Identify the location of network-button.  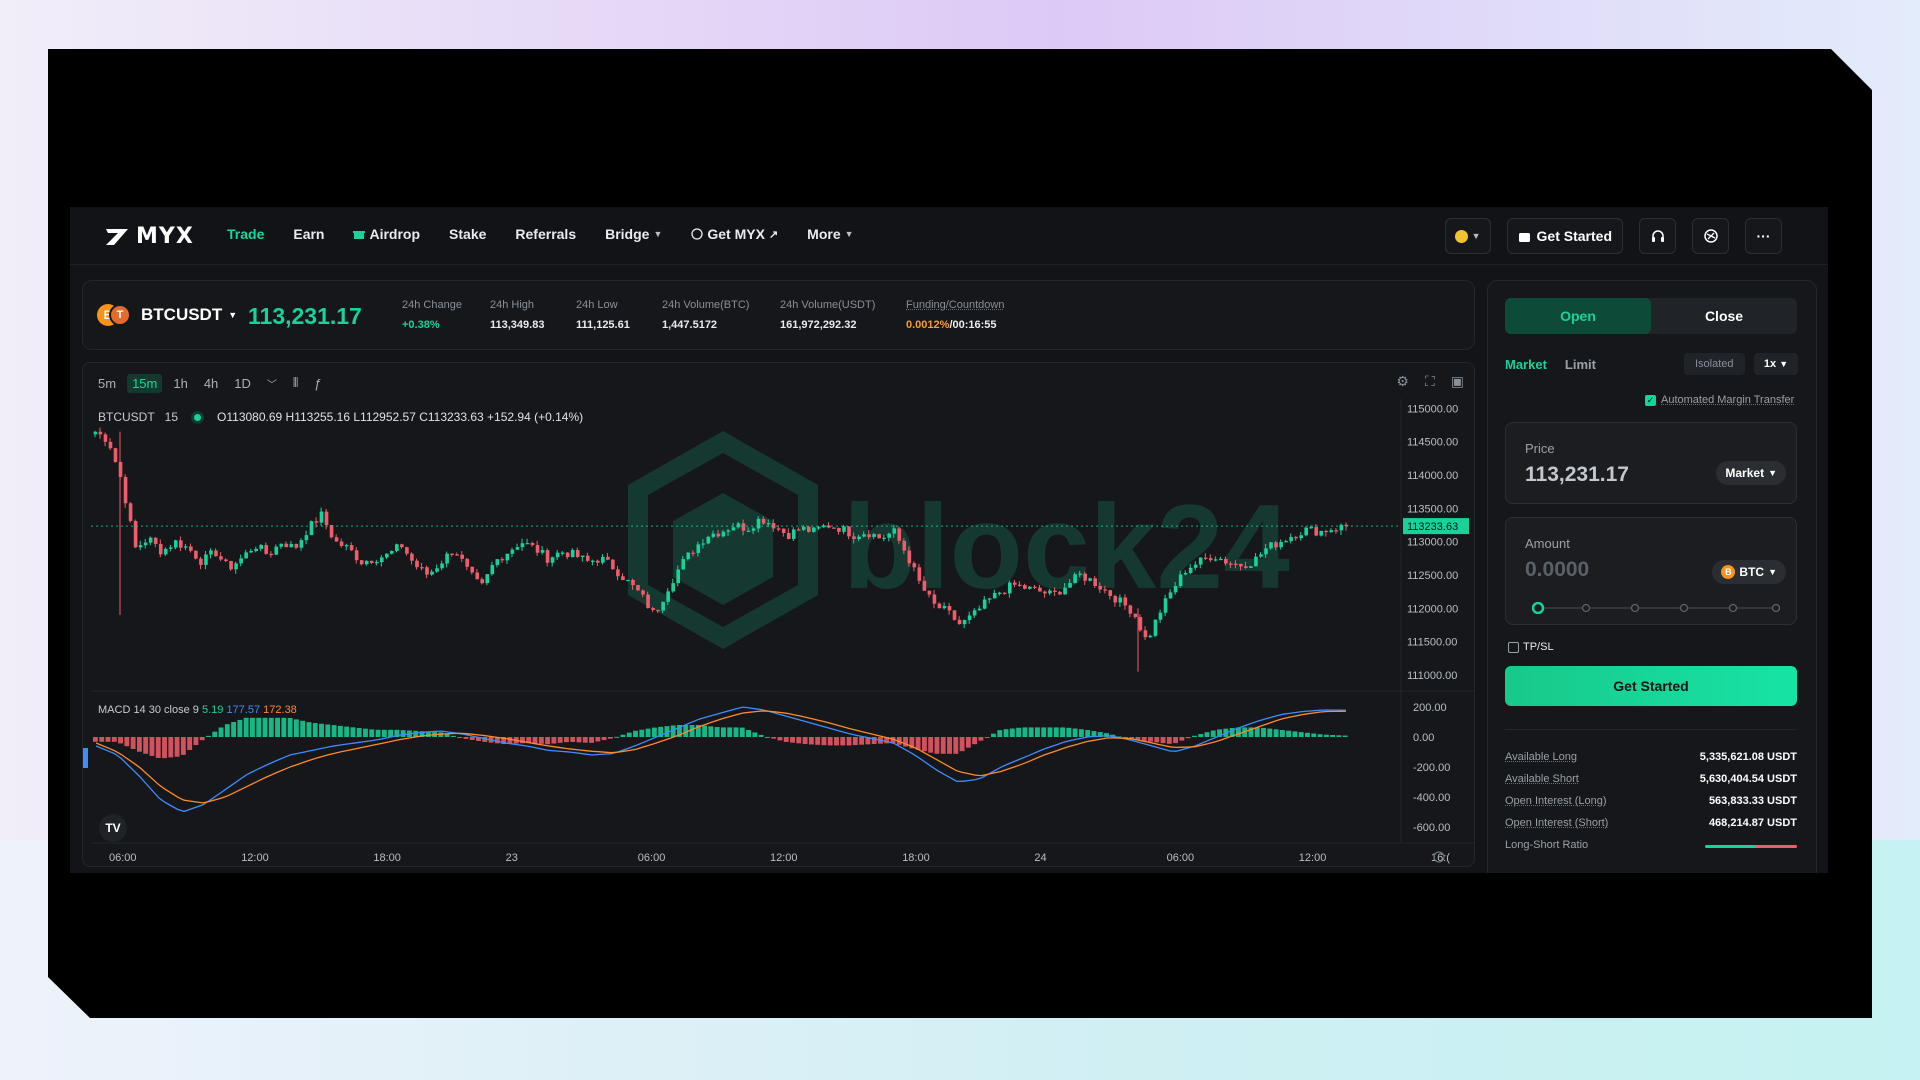
(1710, 236).